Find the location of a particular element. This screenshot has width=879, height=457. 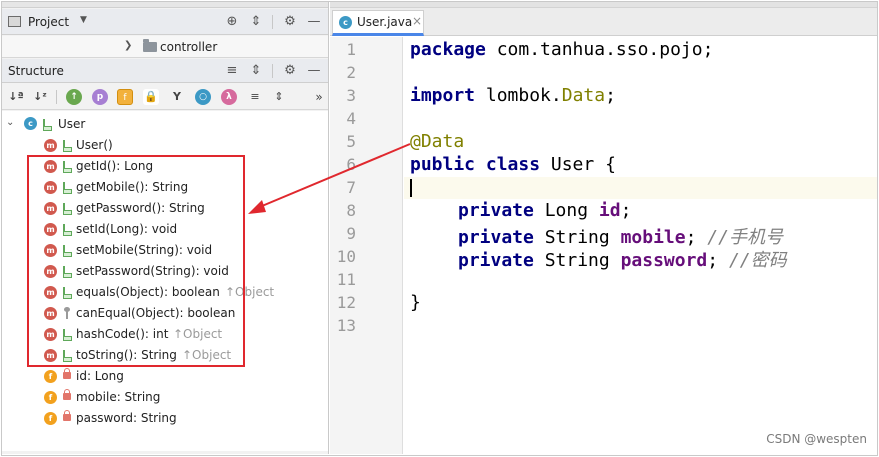

locate-icon: ⊕ is located at coordinates (232, 22).